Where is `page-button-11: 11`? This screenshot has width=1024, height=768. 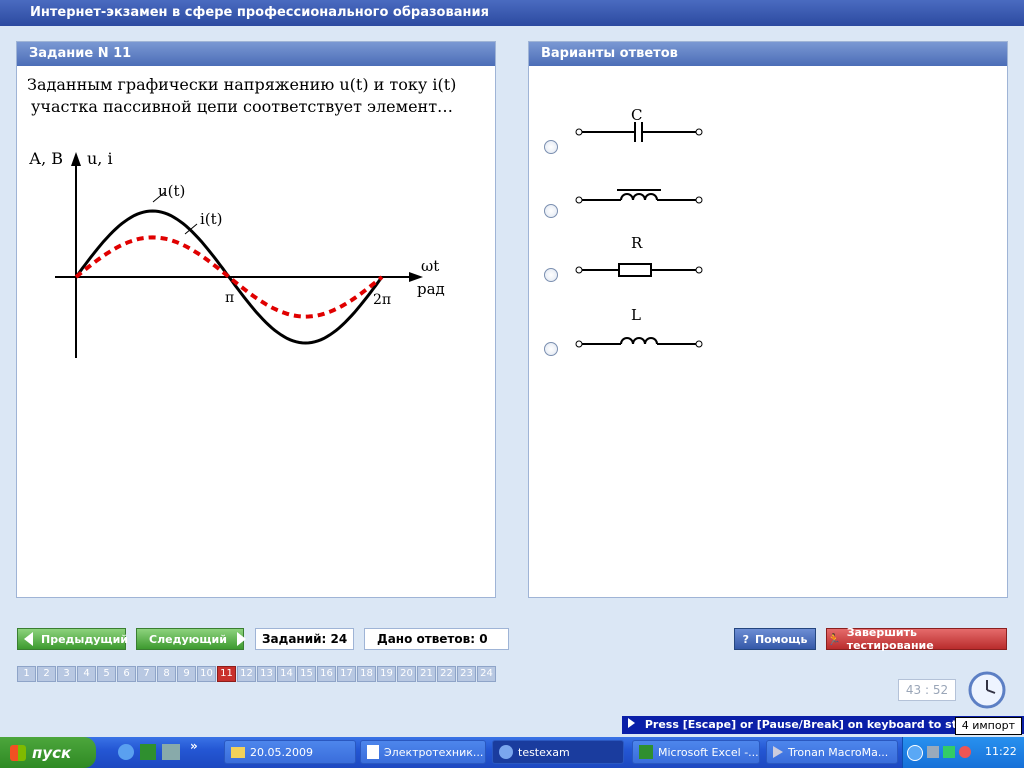
page-button-11: 11 is located at coordinates (226, 674).